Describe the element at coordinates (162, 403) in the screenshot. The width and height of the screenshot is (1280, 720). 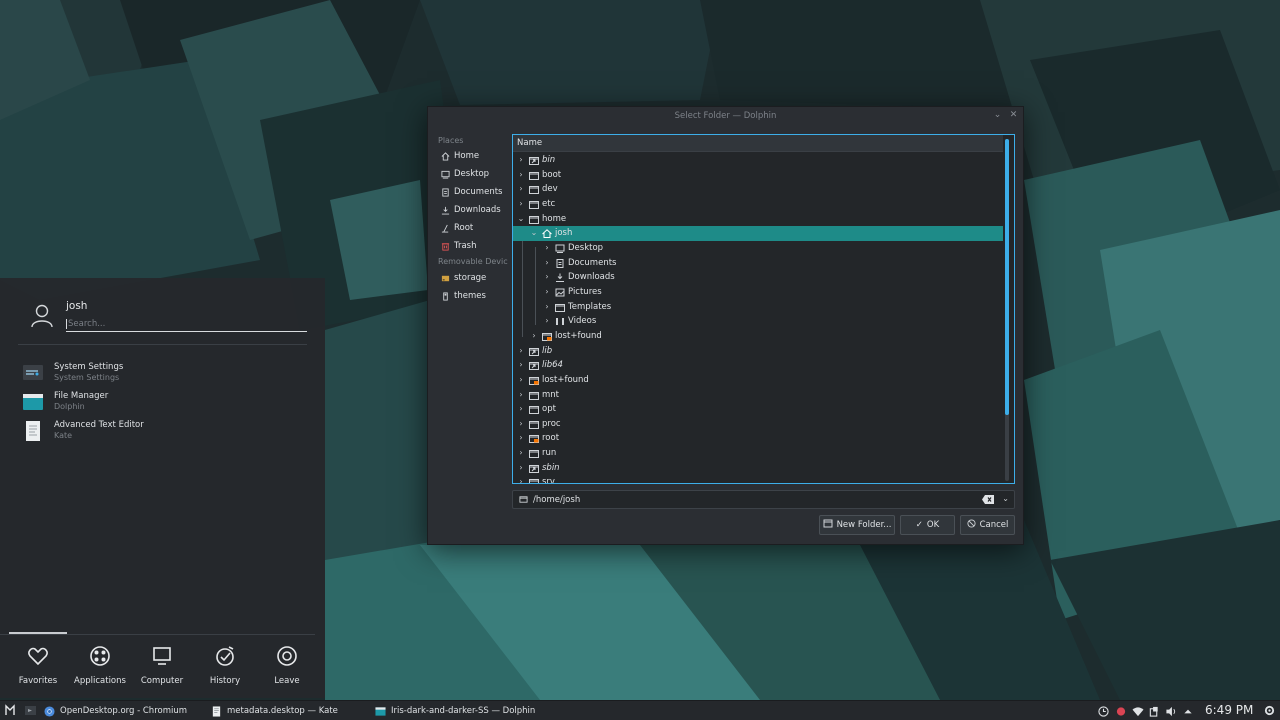
I see `favorite-file-manager: File Manager Dolphin` at that location.